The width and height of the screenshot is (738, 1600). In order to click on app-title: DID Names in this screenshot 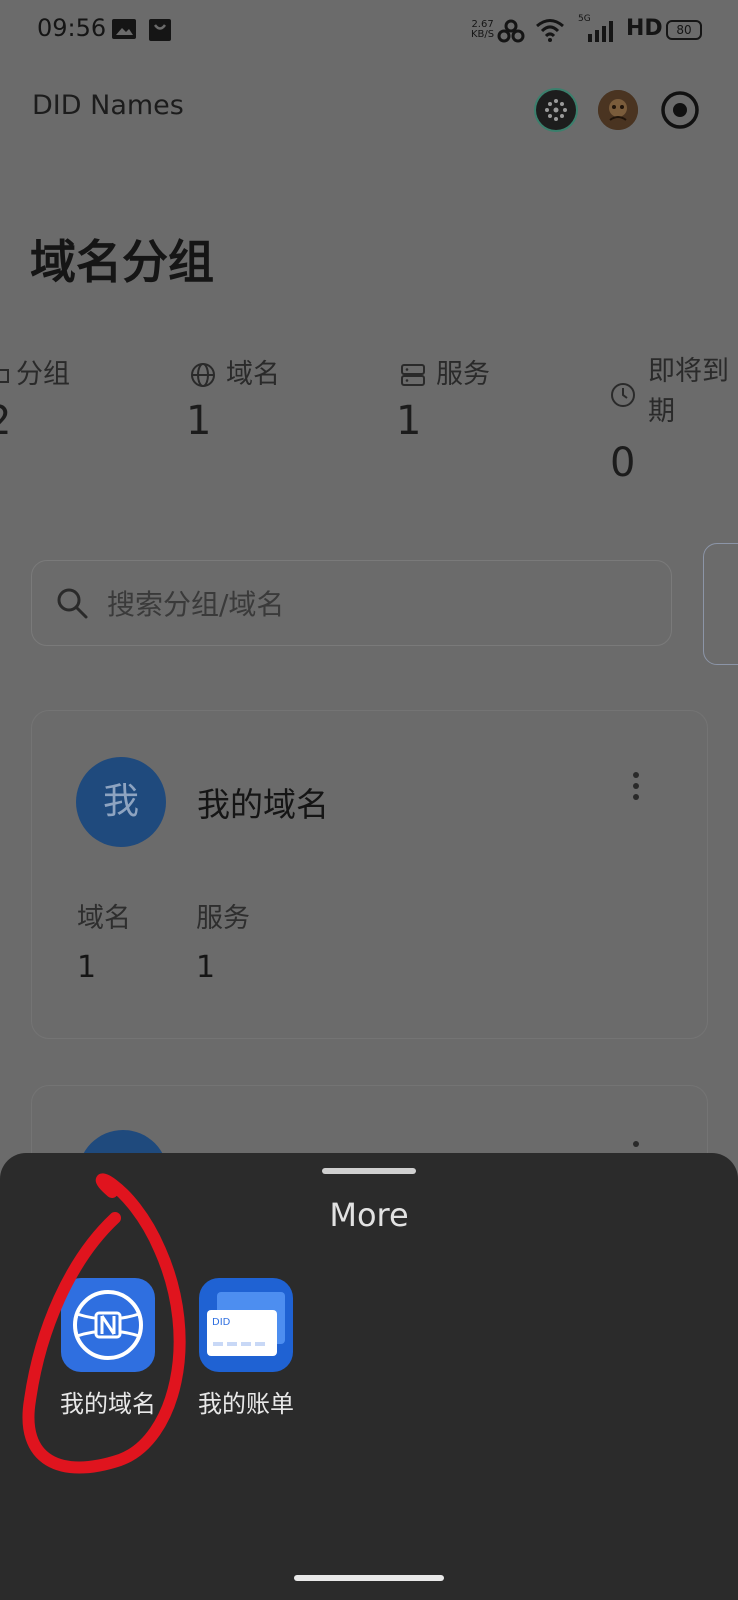, I will do `click(108, 105)`.